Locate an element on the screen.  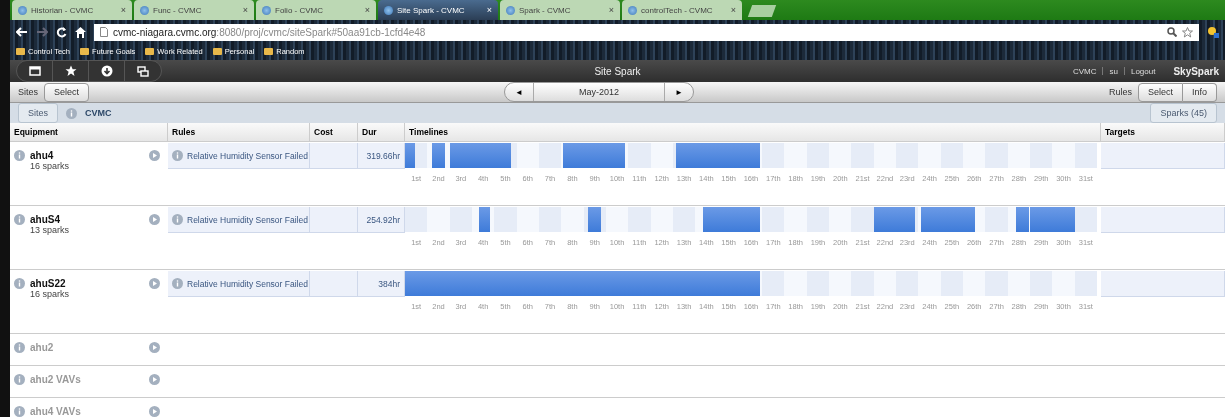
brand-name: SkySpark is located at coordinates (1196, 71).